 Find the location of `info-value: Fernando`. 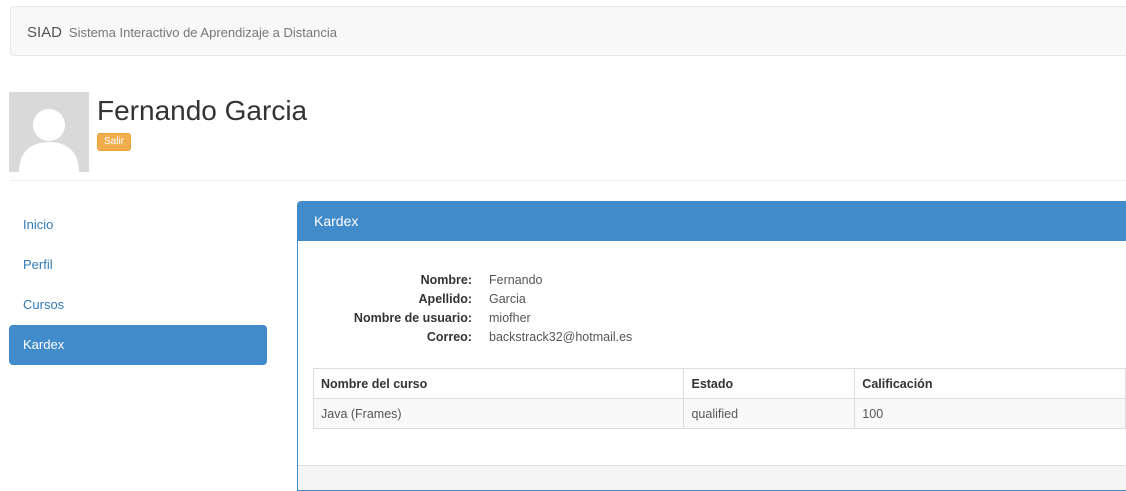

info-value: Fernando is located at coordinates (516, 280).